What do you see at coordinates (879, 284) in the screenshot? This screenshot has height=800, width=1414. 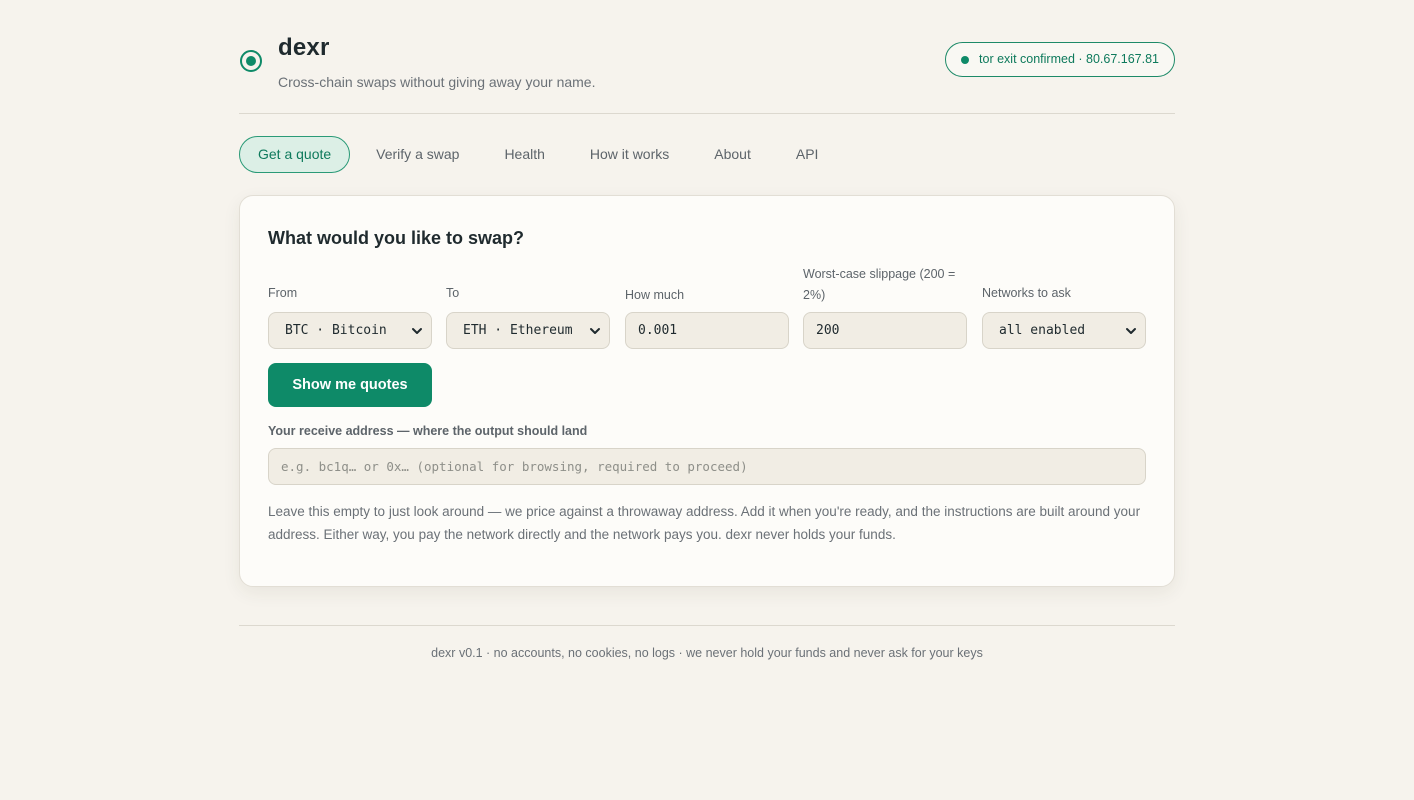 I see `slippage-label: Worst-case slippage (200 = 2%)` at bounding box center [879, 284].